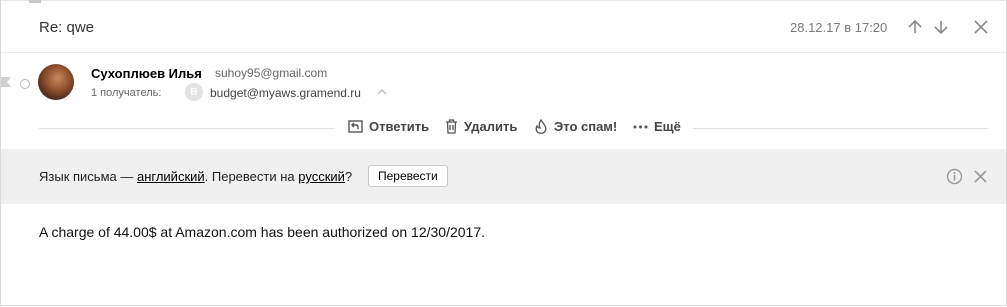  I want to click on previous-message-button, so click(915, 27).